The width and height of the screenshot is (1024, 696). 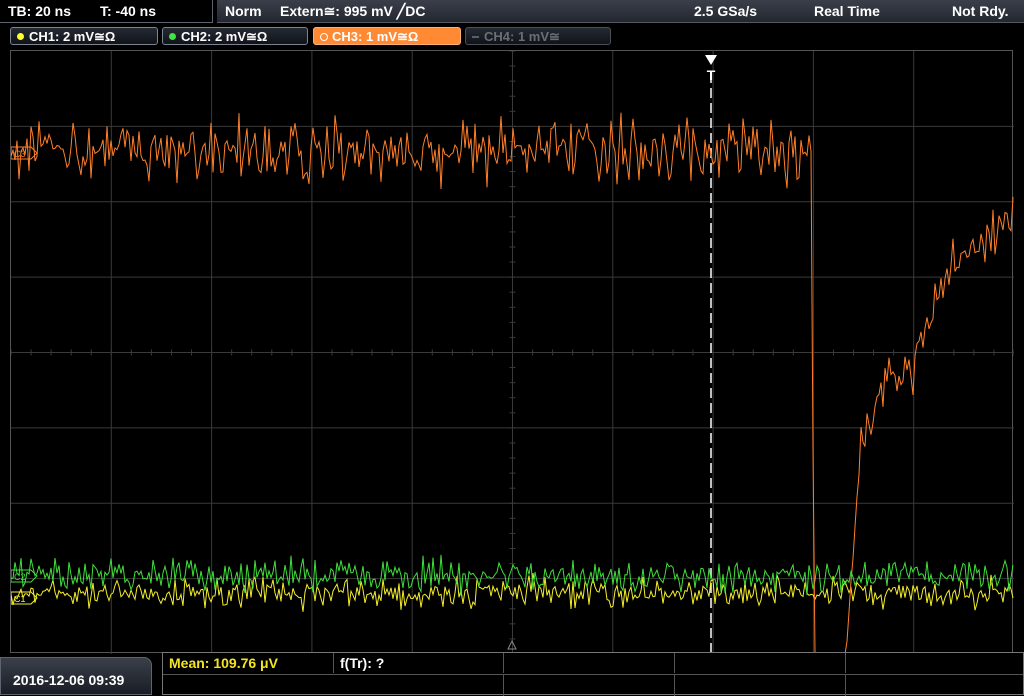 I want to click on datetime: 2016-12-06 09:39, so click(x=69, y=680).